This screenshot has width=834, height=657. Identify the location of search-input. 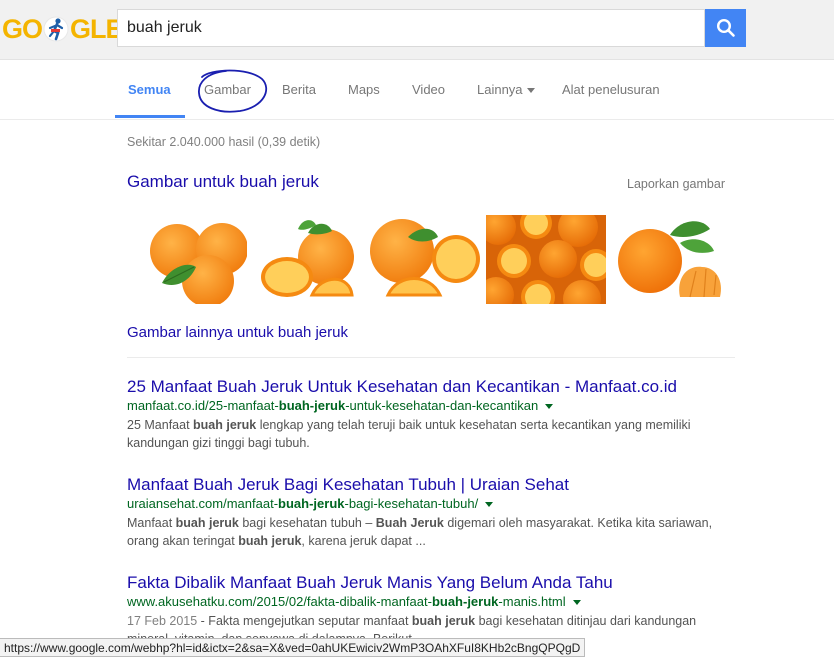
(407, 28).